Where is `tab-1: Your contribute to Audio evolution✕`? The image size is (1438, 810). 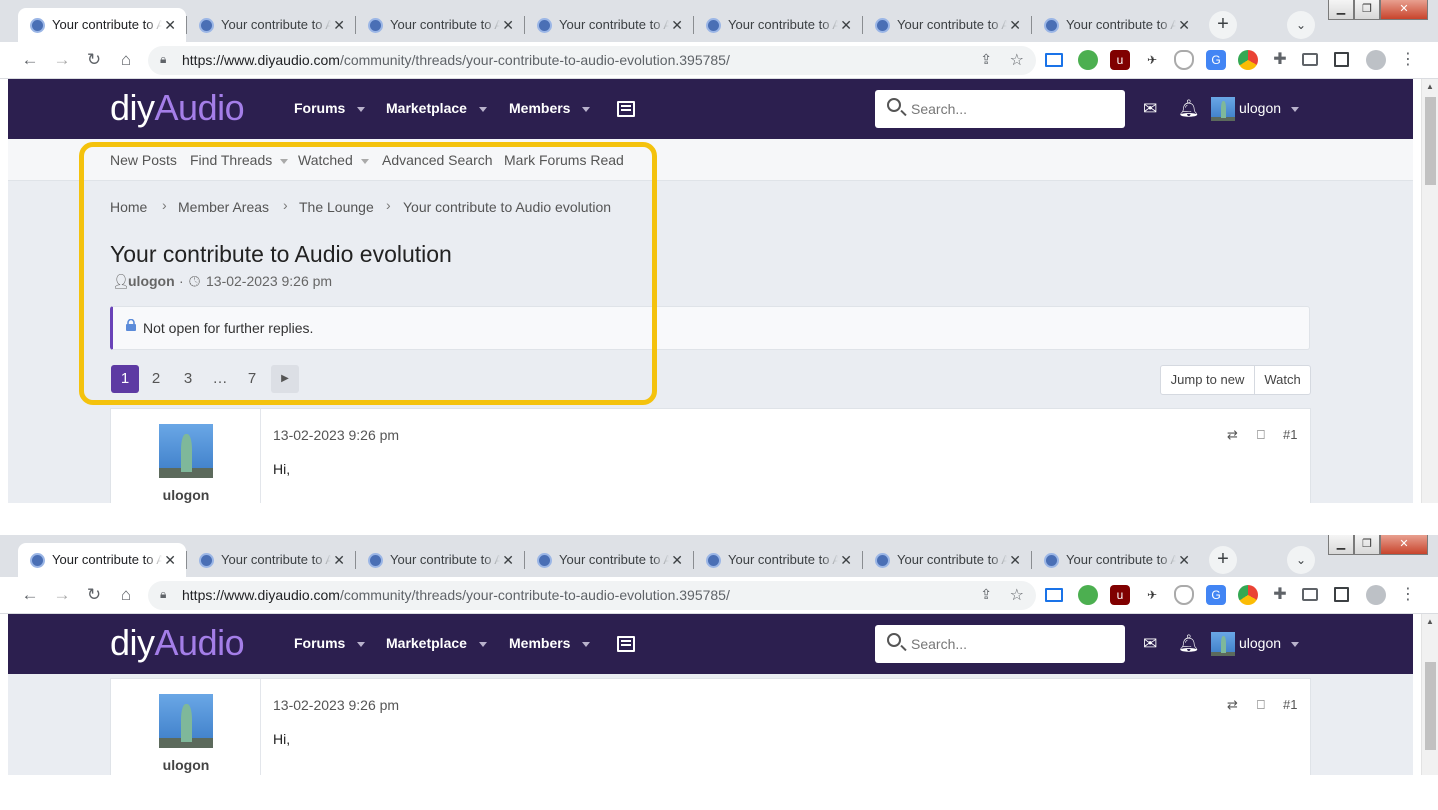 tab-1: Your contribute to Audio evolution✕ is located at coordinates (102, 25).